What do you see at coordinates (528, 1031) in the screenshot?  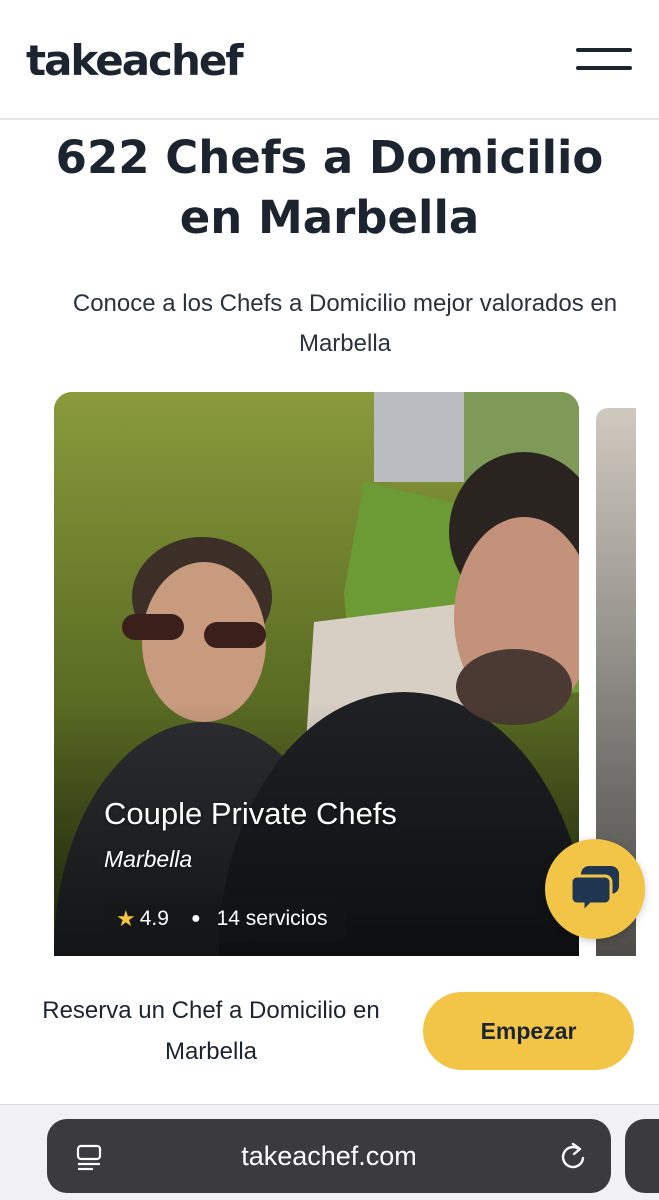 I see `start-button: Empezar` at bounding box center [528, 1031].